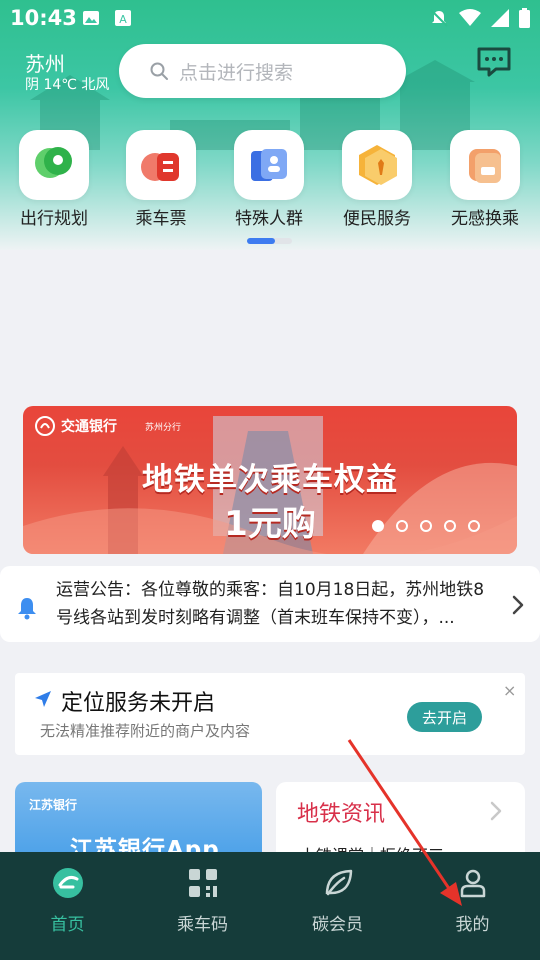 This screenshot has height=960, width=540. I want to click on service-label: 便民服务, so click(377, 219).